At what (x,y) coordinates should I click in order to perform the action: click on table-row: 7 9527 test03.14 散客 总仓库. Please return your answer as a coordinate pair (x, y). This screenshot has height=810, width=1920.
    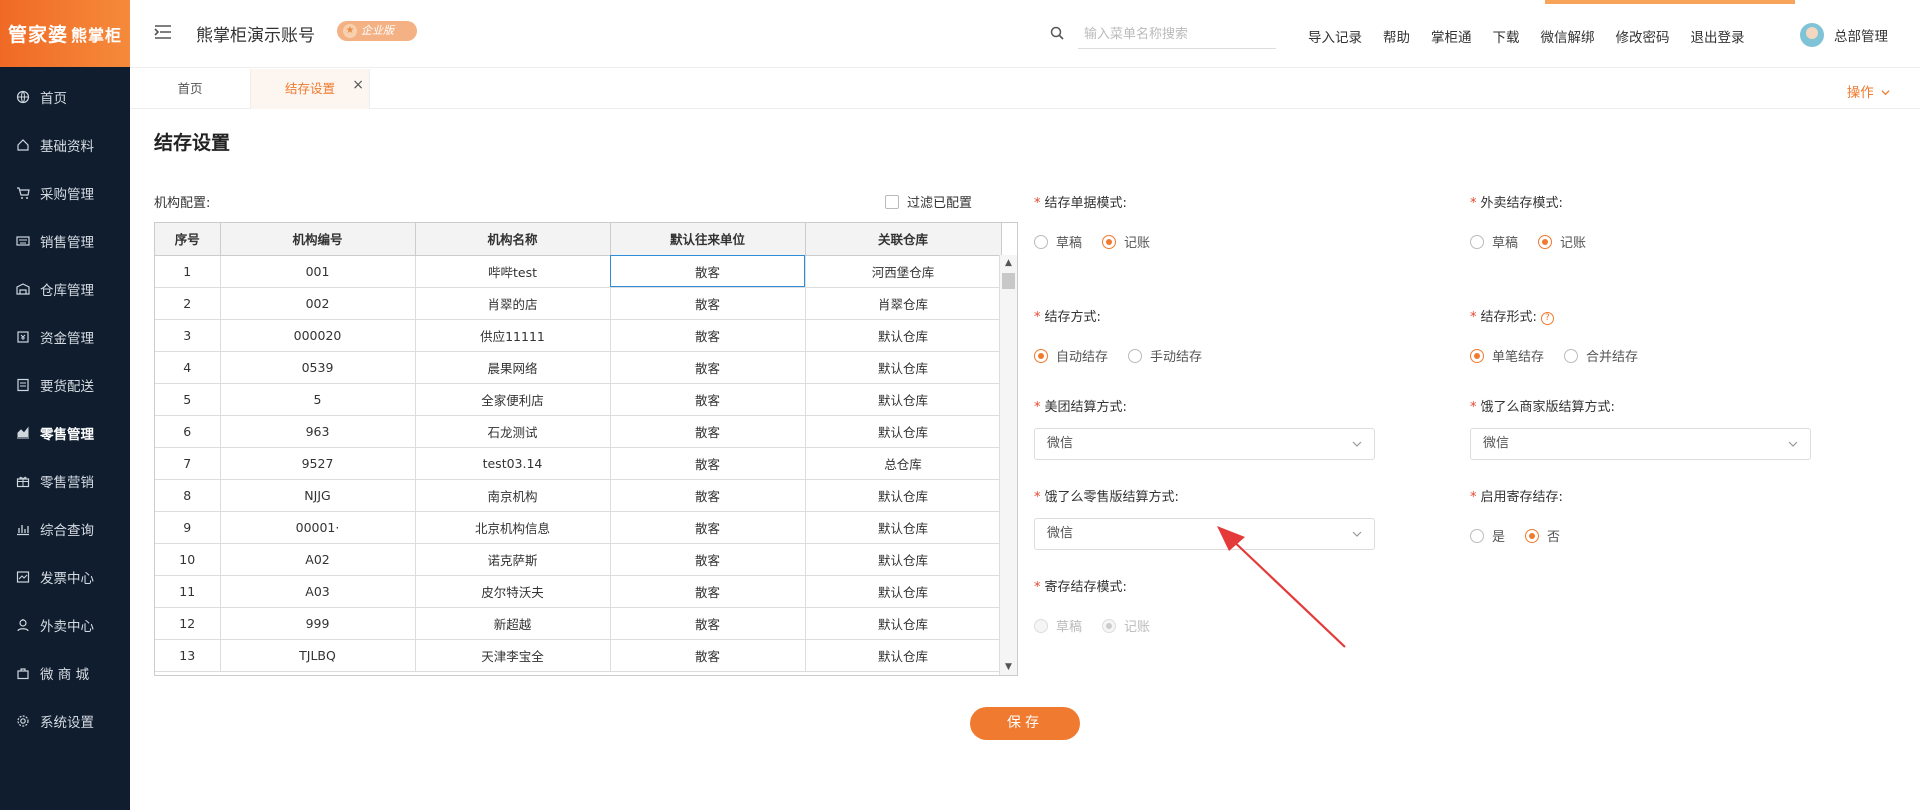
    Looking at the image, I should click on (578, 463).